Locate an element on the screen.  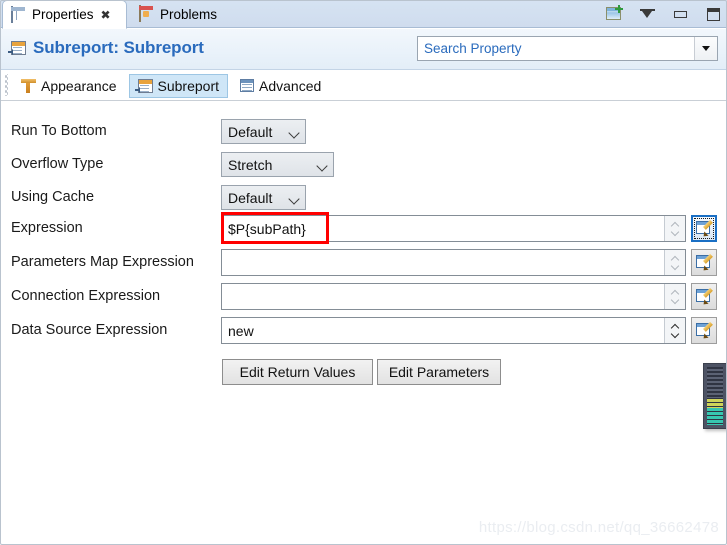
field-parameters-map-expression is located at coordinates (453, 262).